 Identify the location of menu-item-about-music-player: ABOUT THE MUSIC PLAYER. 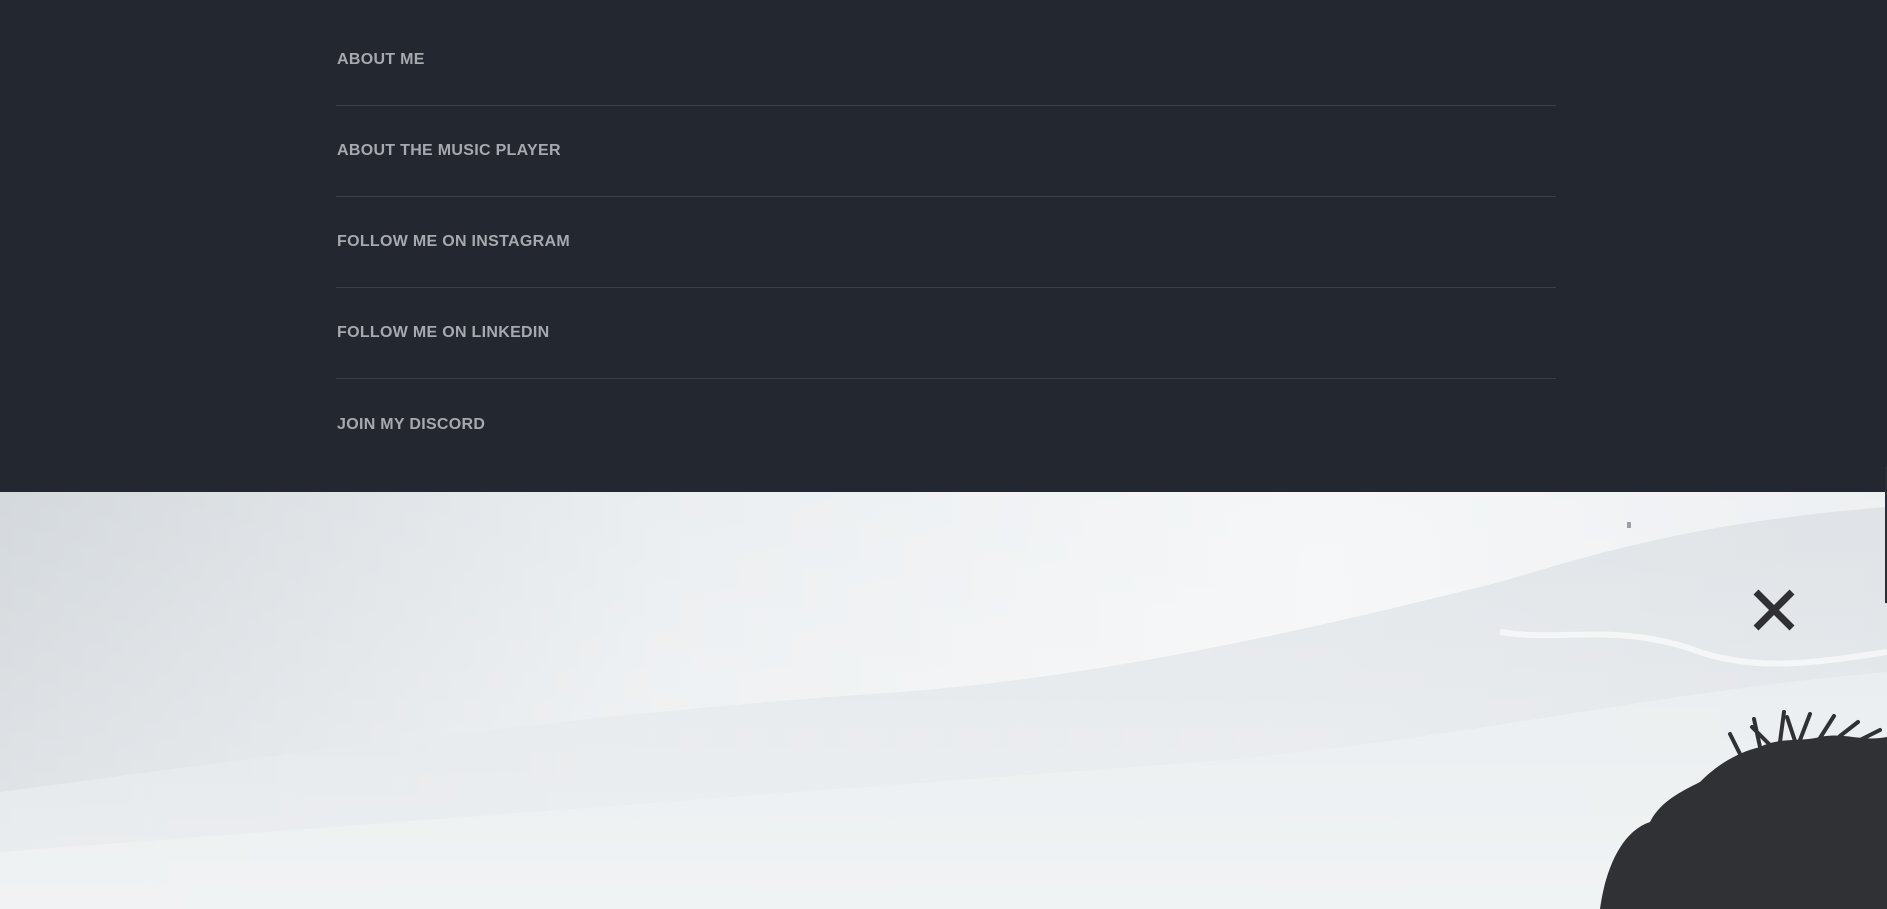
(946, 151).